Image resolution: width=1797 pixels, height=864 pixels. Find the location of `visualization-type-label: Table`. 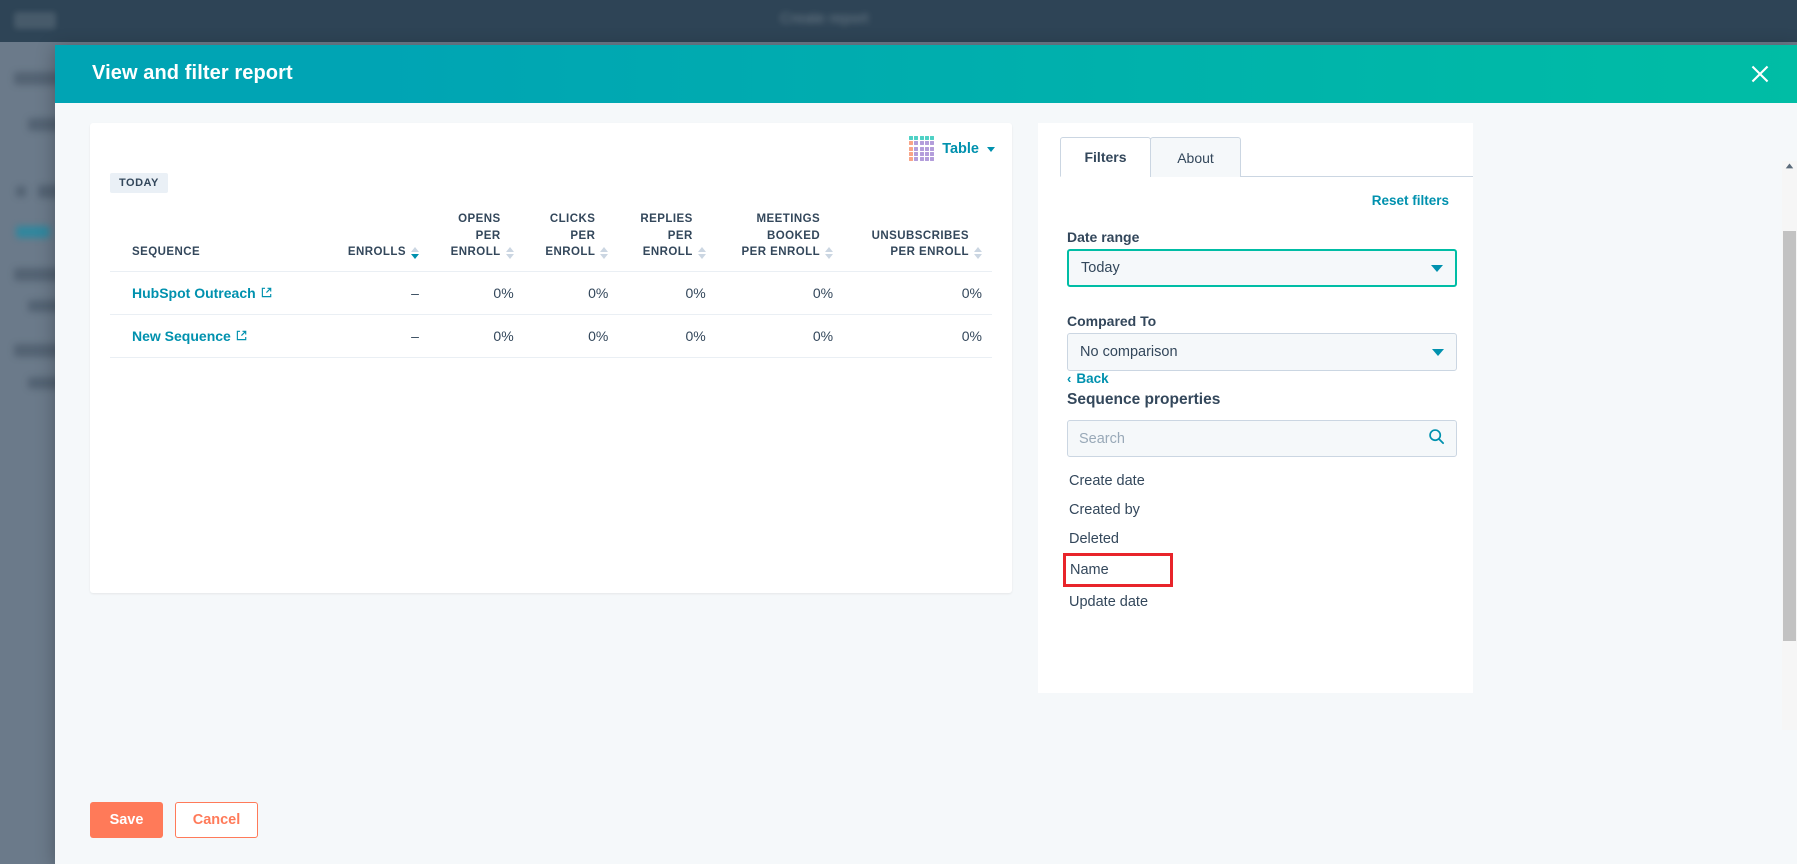

visualization-type-label: Table is located at coordinates (960, 148).